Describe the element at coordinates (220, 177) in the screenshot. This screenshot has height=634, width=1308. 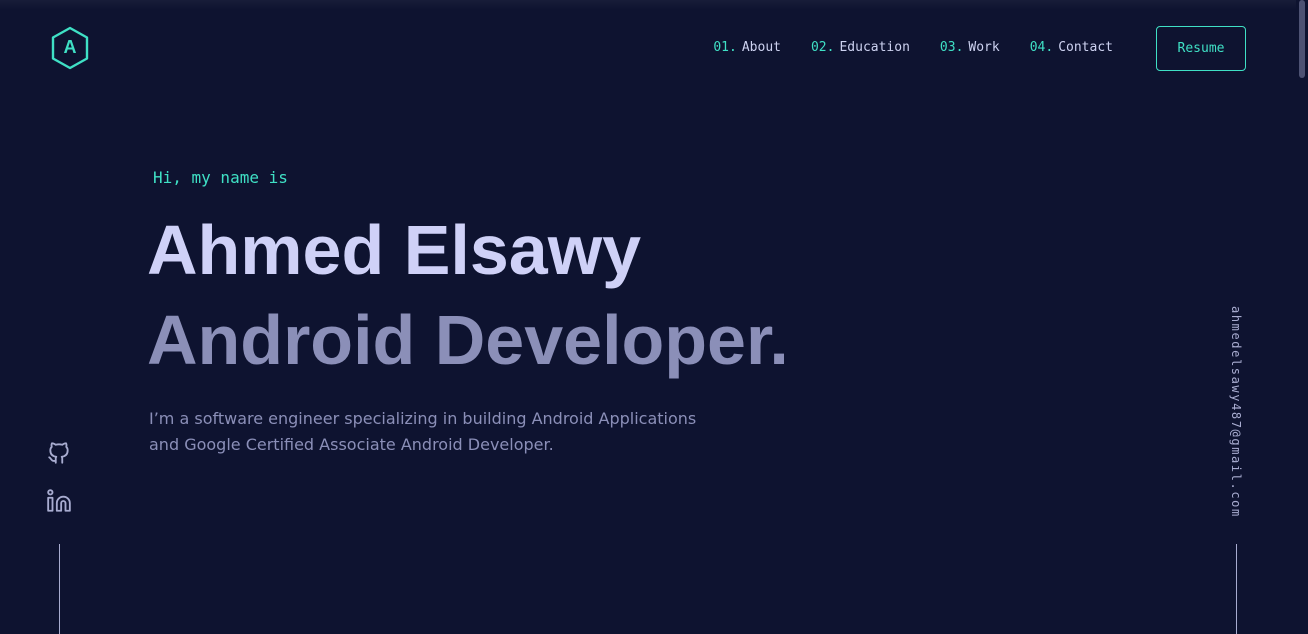
I see `hero-greeting: Hi, my name is` at that location.